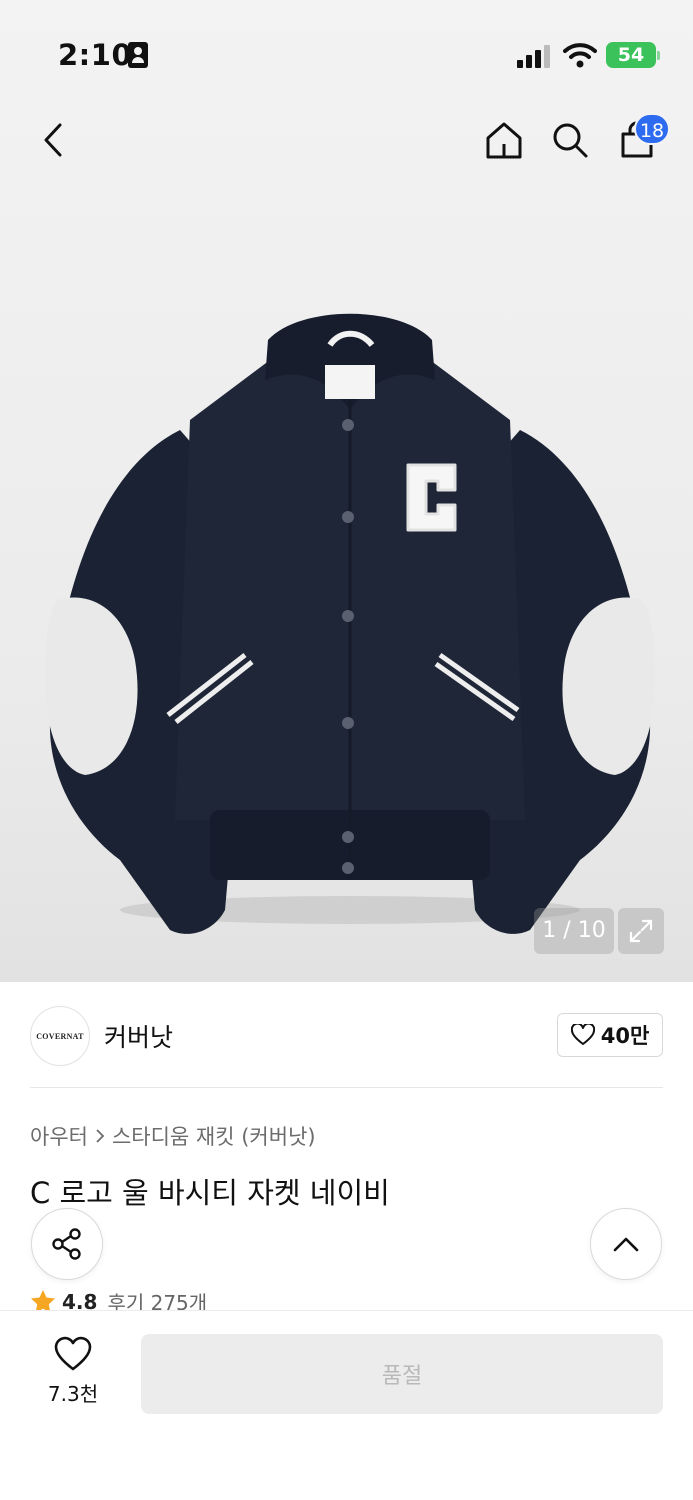 Image resolution: width=693 pixels, height=1500 pixels. Describe the element at coordinates (73, 1394) in the screenshot. I see `wishlist-count: 7.3천` at that location.